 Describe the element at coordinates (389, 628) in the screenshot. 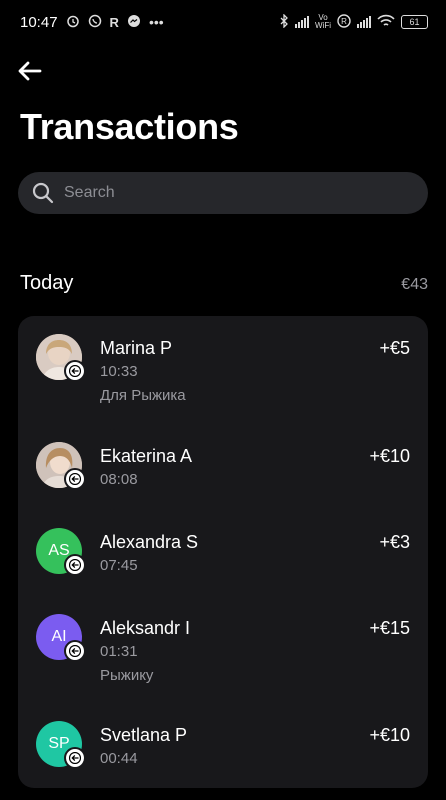

I see `transaction-amount: +€15` at that location.